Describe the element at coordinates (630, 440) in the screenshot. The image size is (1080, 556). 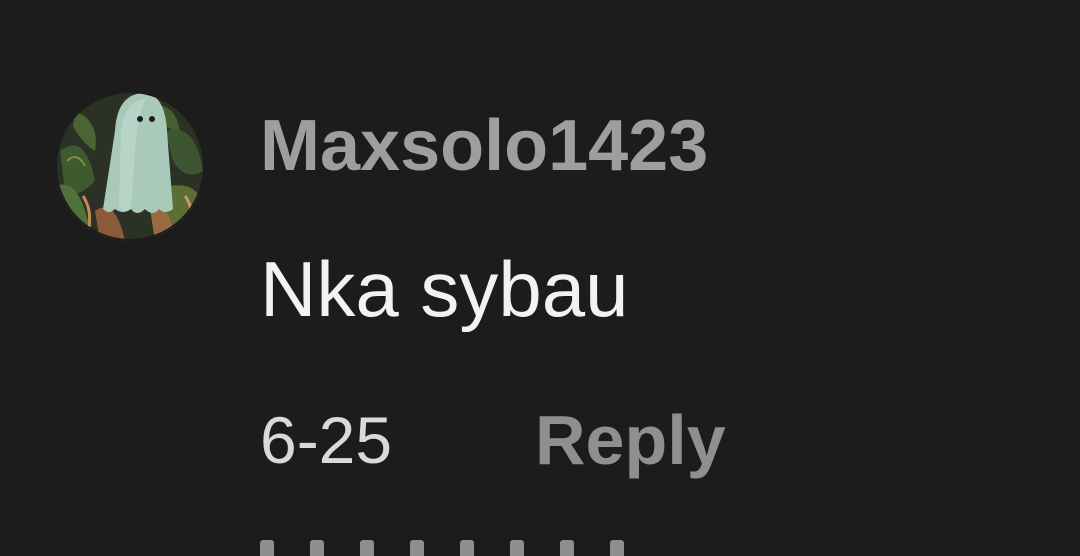
I see `reply-button: Reply` at that location.